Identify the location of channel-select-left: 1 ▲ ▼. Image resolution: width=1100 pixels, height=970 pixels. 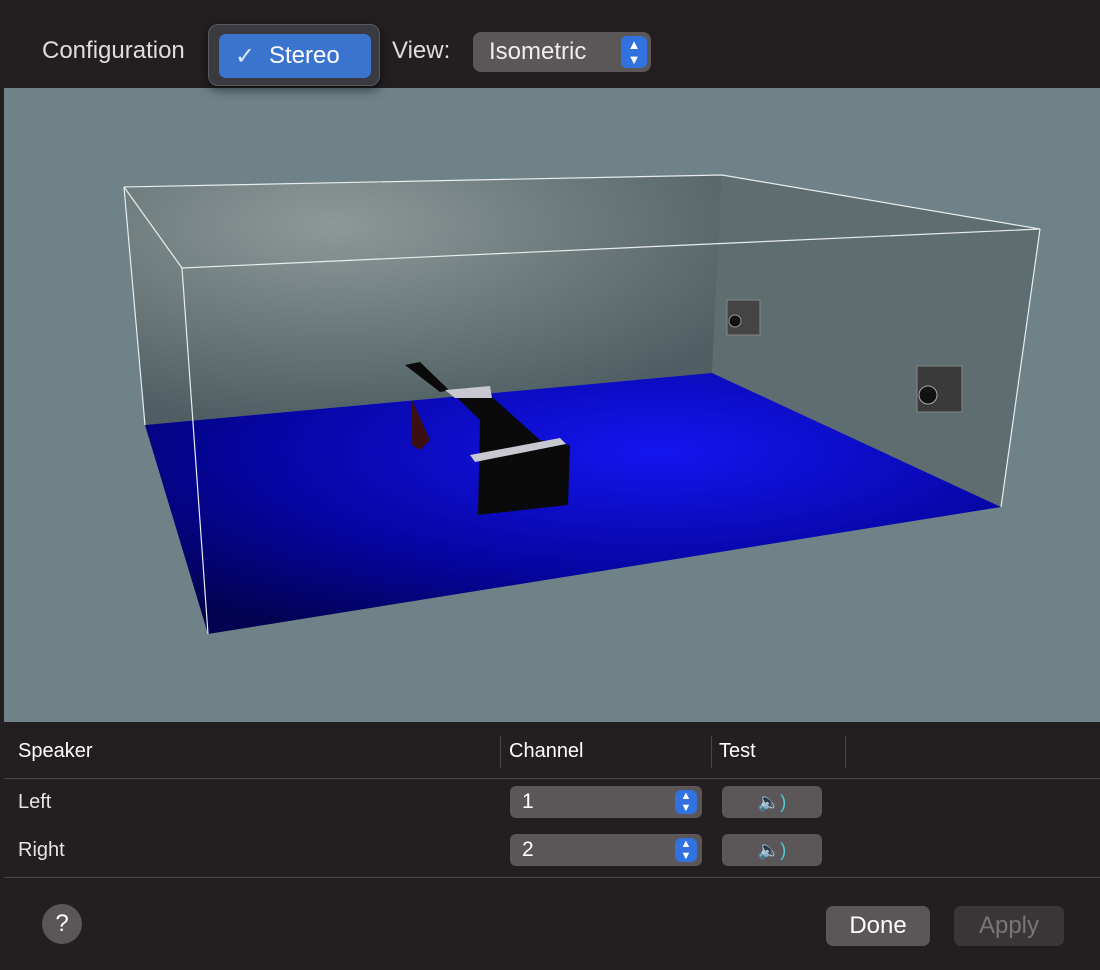
(606, 802).